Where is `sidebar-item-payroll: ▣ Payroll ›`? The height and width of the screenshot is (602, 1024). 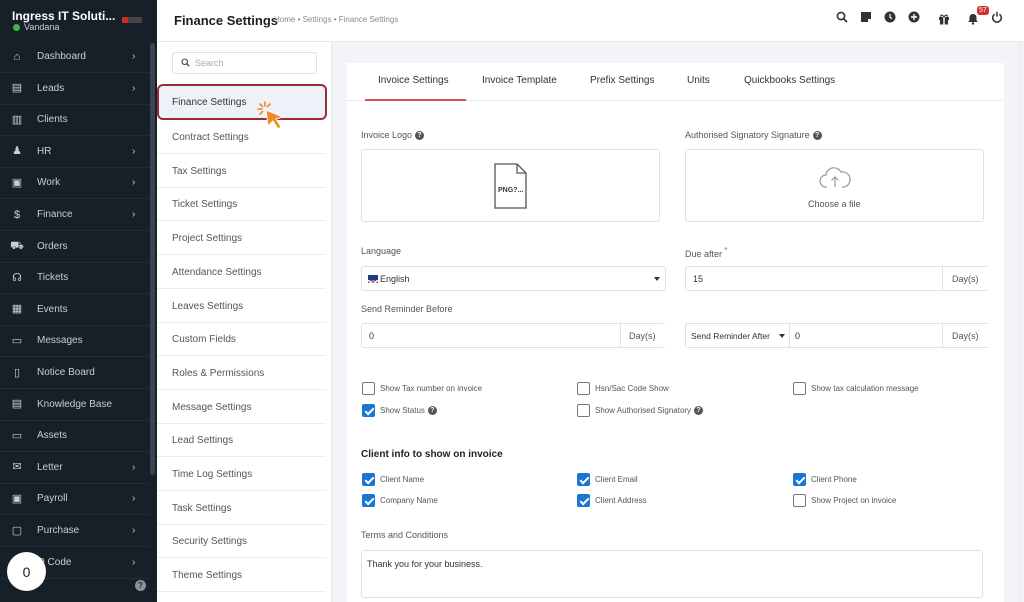 sidebar-item-payroll: ▣ Payroll › is located at coordinates (75, 498).